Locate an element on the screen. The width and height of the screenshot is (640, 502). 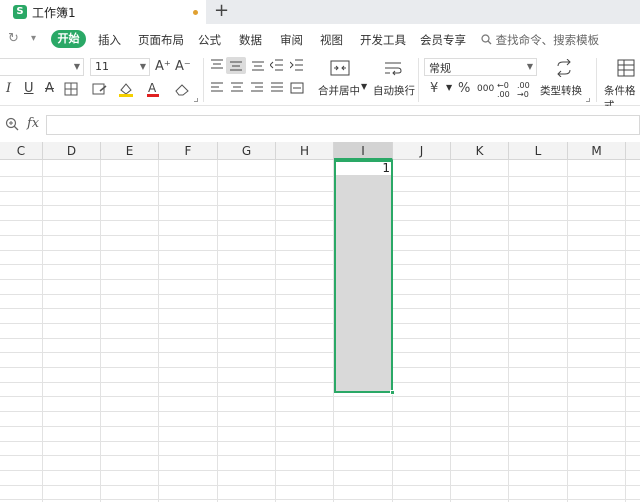
type-convert-button: 类型转换 is located at coordinates (561, 90).